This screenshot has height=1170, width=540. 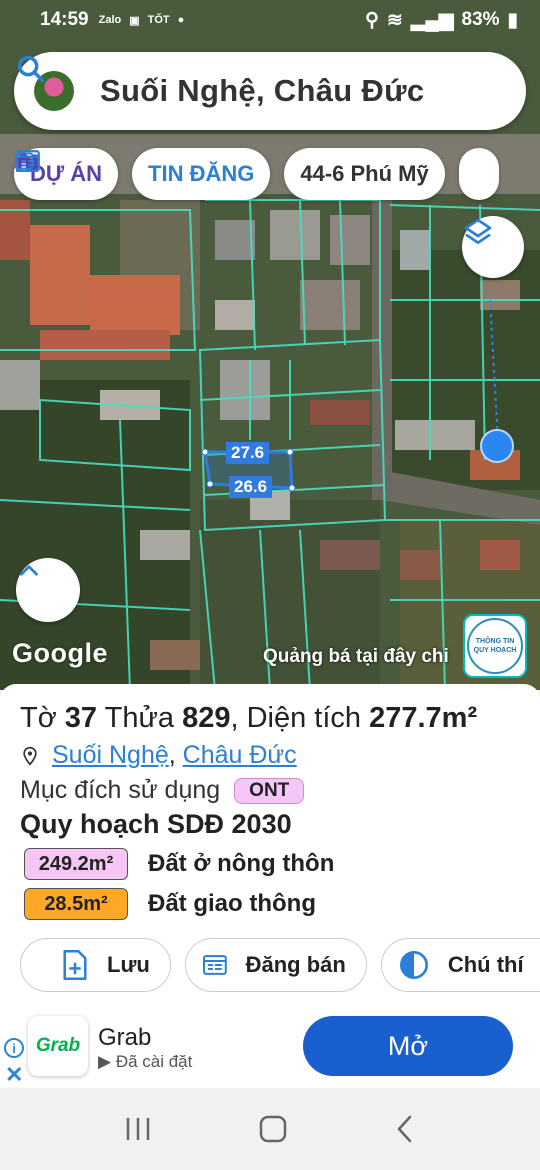 What do you see at coordinates (95, 965) in the screenshot?
I see `save-button: Lưu` at bounding box center [95, 965].